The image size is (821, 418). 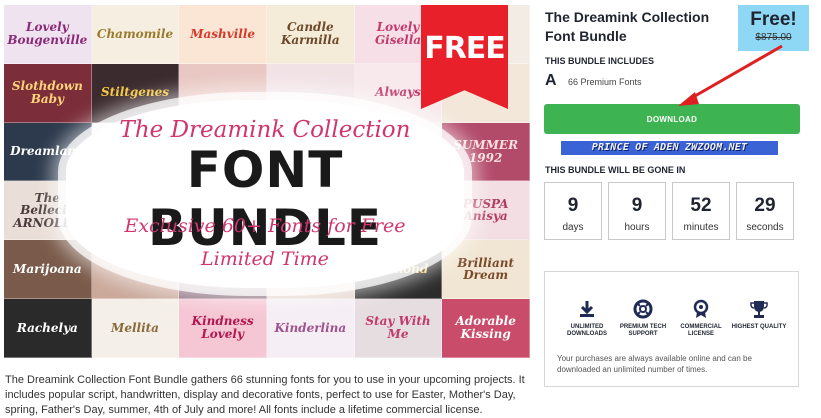 I want to click on fonts-count: 66 Premium Fonts, so click(x=605, y=82).